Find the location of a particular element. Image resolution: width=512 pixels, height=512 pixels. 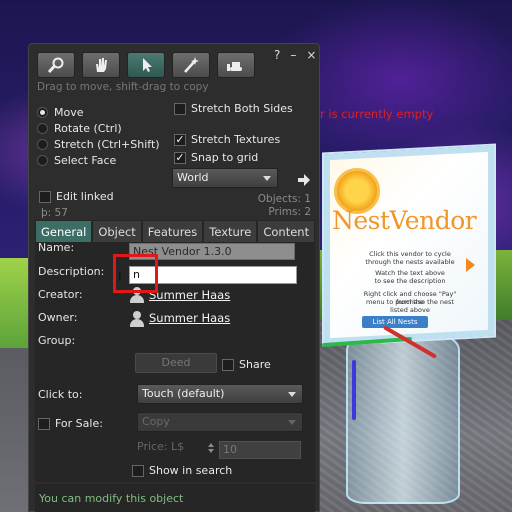

prim-id: þ: 57 is located at coordinates (54, 213).